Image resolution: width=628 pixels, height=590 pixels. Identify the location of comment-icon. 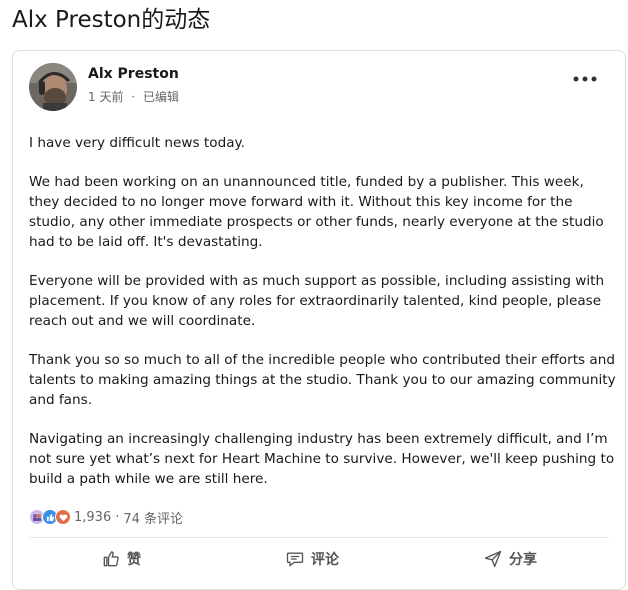
(295, 559).